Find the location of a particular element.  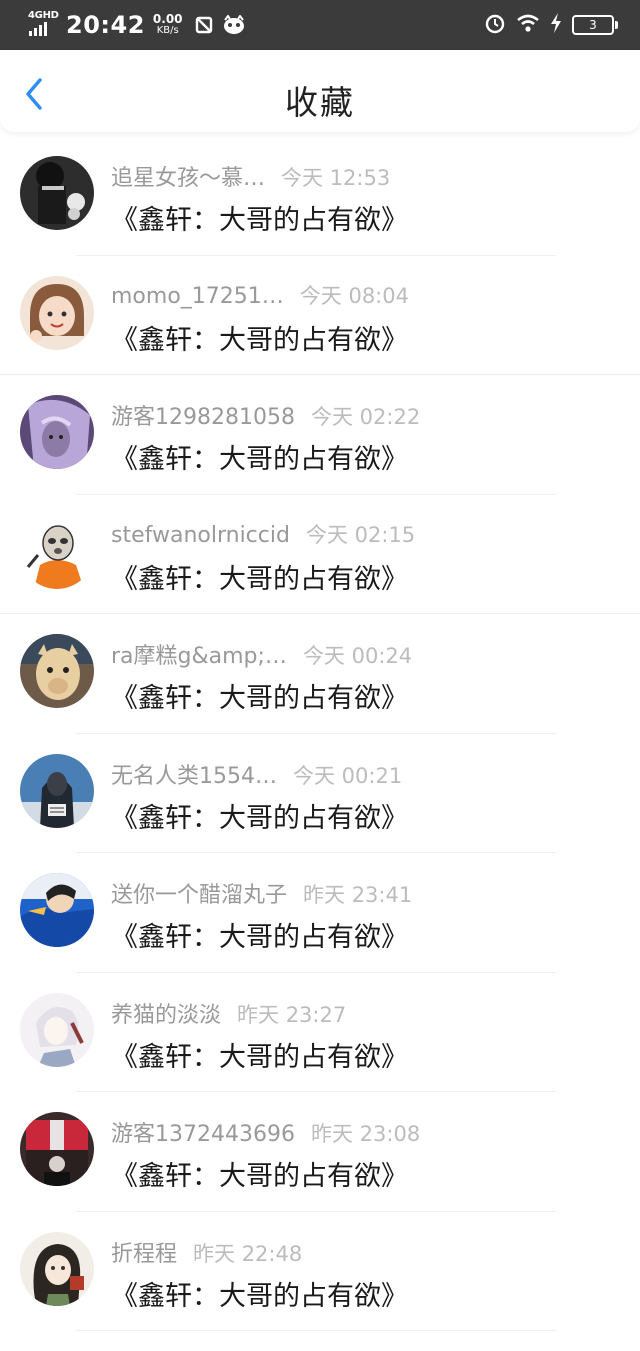

list-item: ra摩糕g&amp;… 今天 00:24 《鑫轩：大哥的占有欲》 is located at coordinates (320, 674).